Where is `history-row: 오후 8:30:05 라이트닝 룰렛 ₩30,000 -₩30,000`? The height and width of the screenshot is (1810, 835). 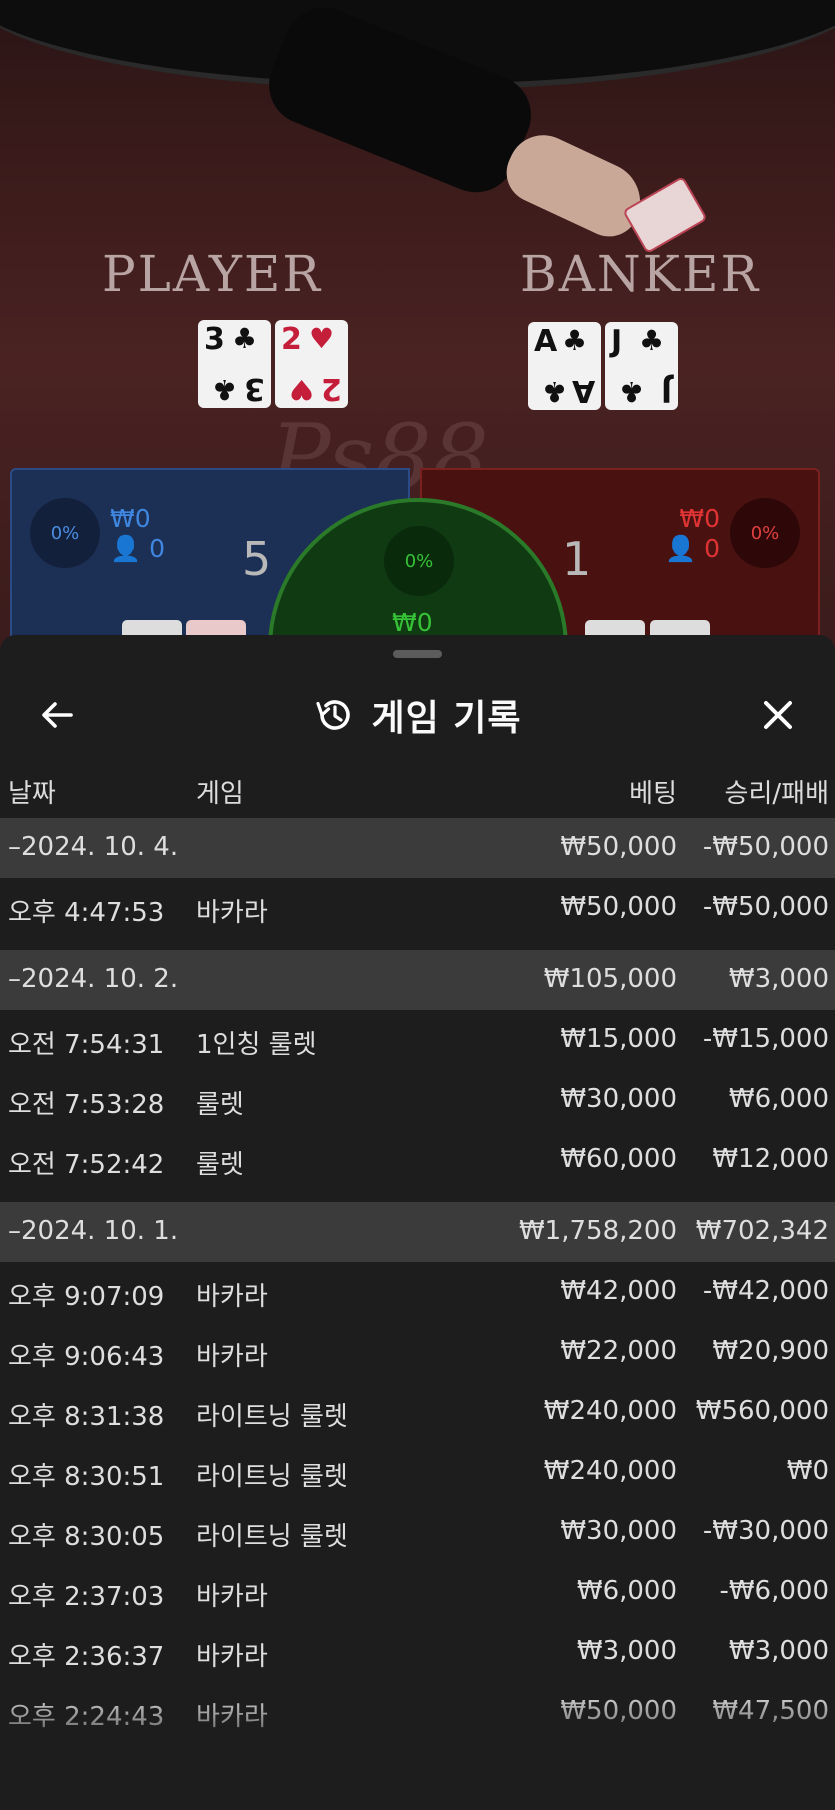 history-row: 오후 8:30:05 라이트닝 룰렛 ₩30,000 -₩30,000 is located at coordinates (417, 1532).